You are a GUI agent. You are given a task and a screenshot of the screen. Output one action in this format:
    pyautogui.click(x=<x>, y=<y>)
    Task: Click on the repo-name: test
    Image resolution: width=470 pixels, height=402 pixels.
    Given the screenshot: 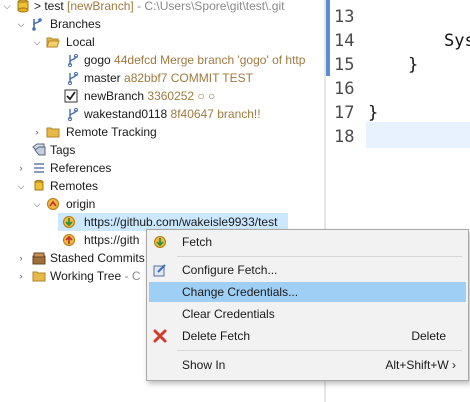 What is the action you would take?
    pyautogui.click(x=54, y=6)
    